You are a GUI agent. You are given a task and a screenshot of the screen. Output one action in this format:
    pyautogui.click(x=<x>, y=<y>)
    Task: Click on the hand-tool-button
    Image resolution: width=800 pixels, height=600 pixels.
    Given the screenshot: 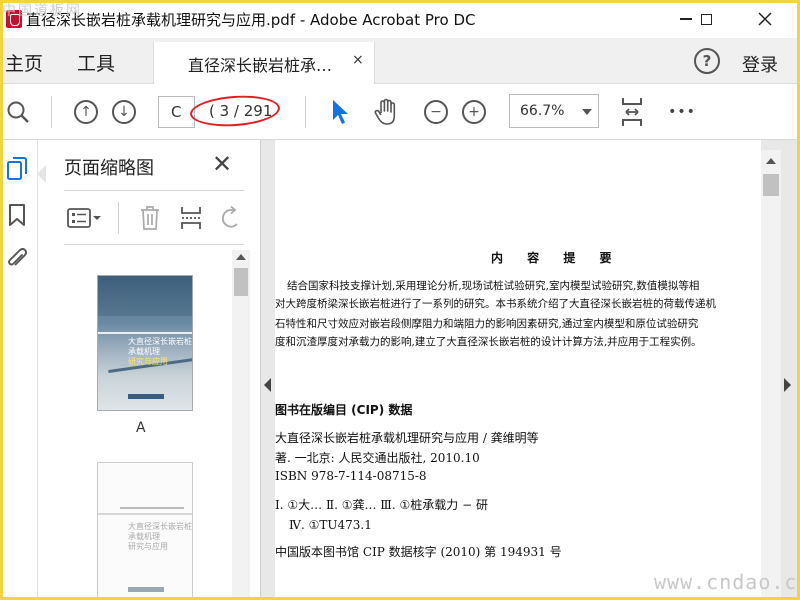 What is the action you would take?
    pyautogui.click(x=386, y=112)
    